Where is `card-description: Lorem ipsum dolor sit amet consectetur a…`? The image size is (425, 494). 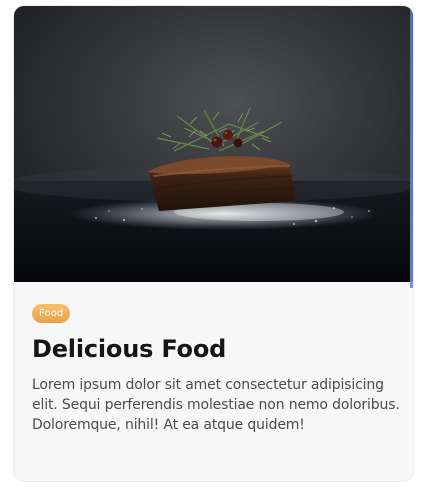
card-description: Lorem ipsum dolor sit amet consectetur a… is located at coordinates (216, 405).